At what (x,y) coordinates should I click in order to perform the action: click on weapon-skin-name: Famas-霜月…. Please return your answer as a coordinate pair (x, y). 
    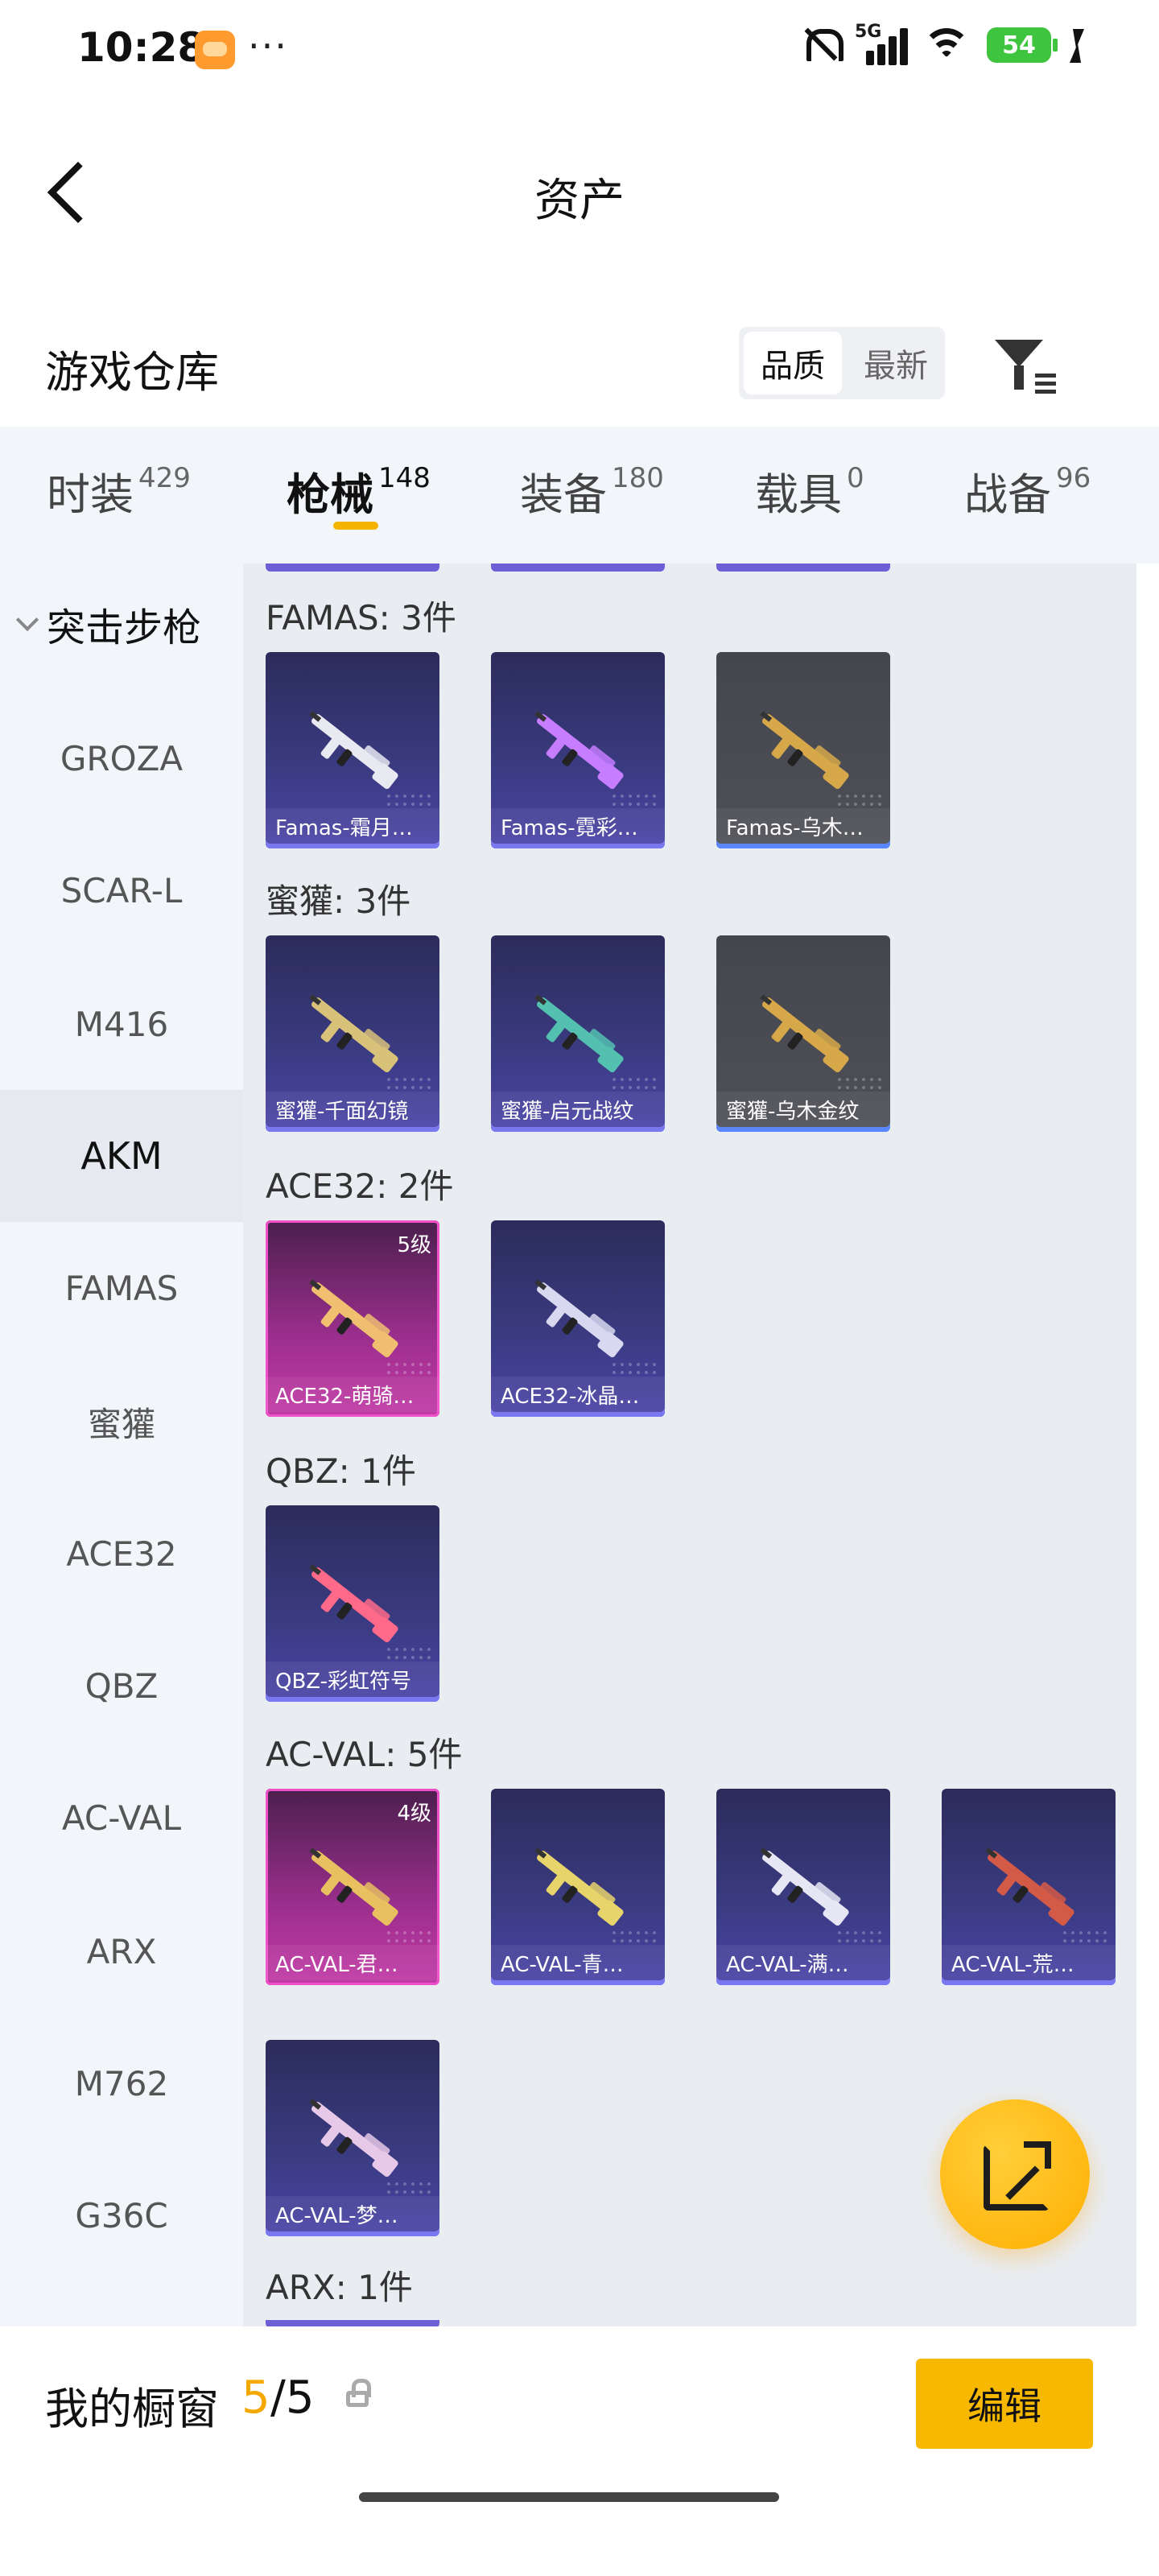
    Looking at the image, I should click on (352, 826).